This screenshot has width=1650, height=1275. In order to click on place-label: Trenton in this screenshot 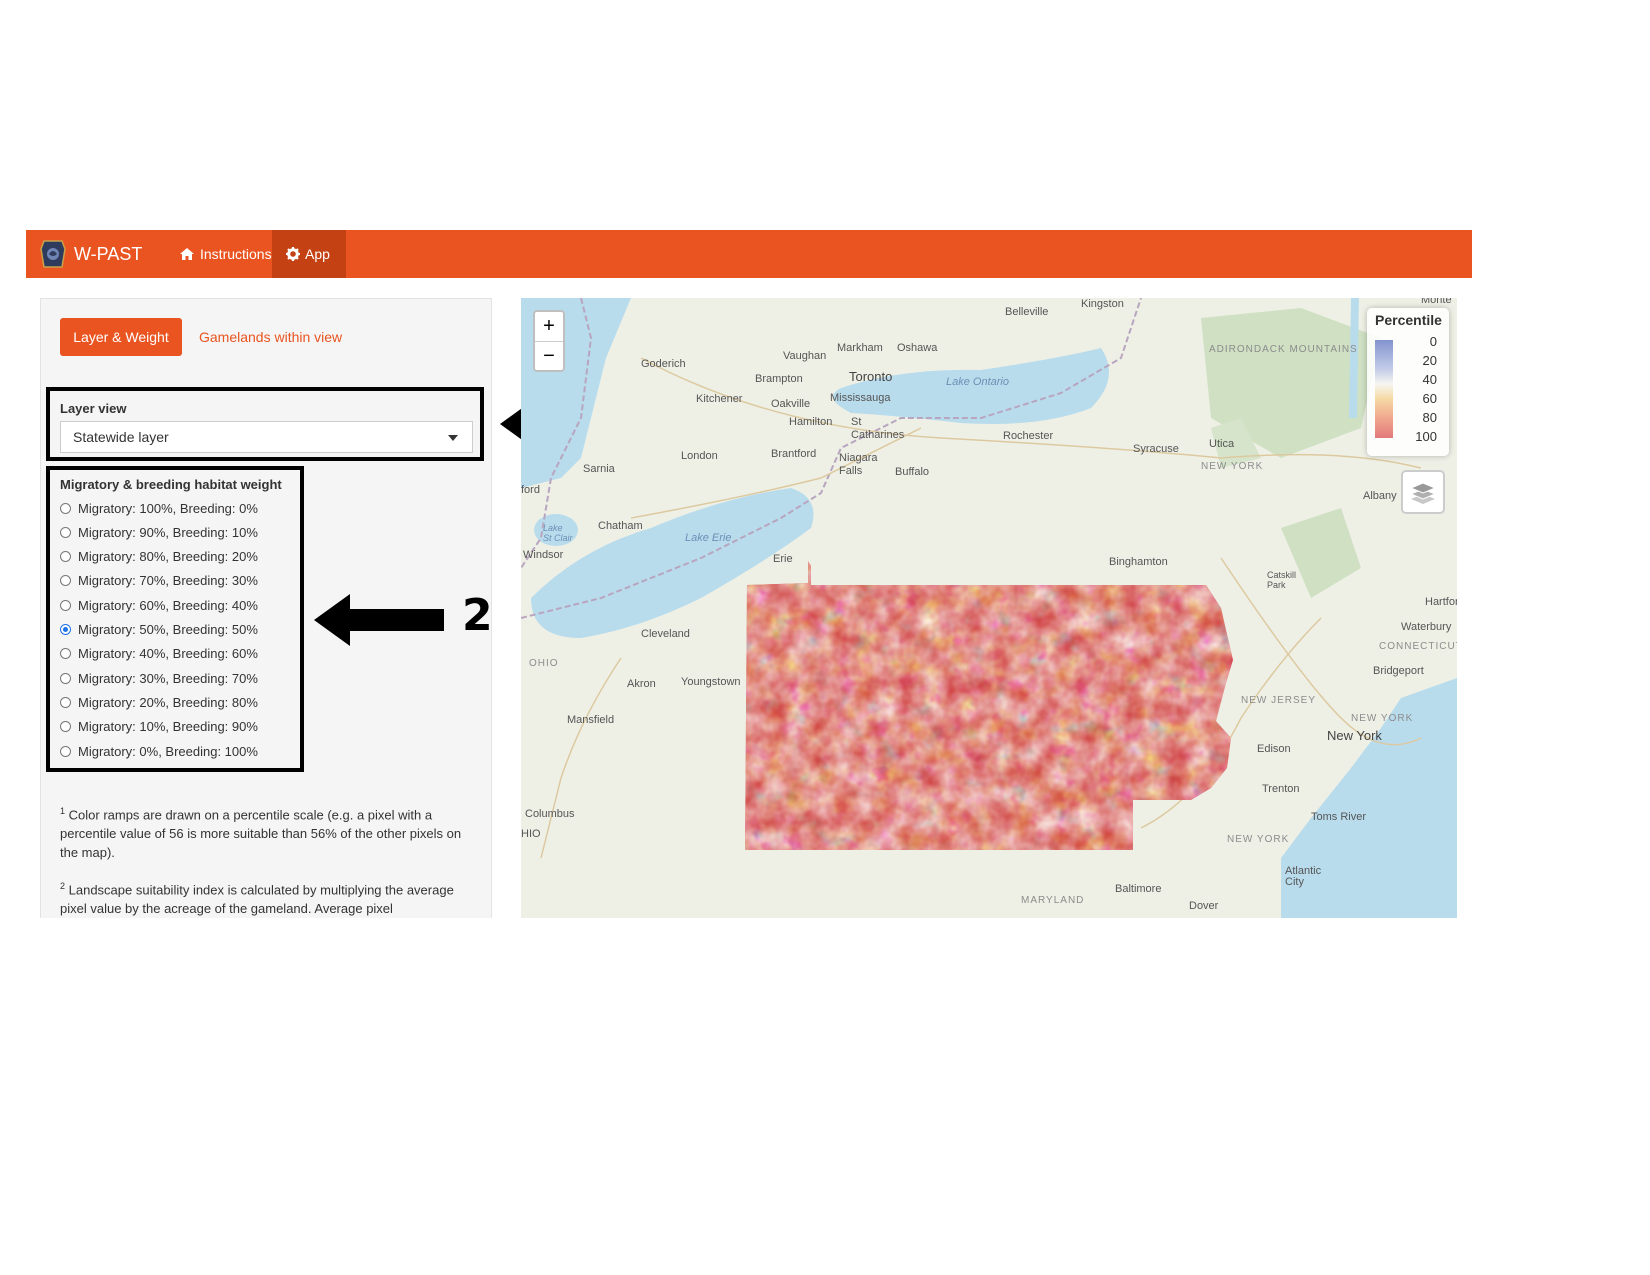, I will do `click(1281, 789)`.